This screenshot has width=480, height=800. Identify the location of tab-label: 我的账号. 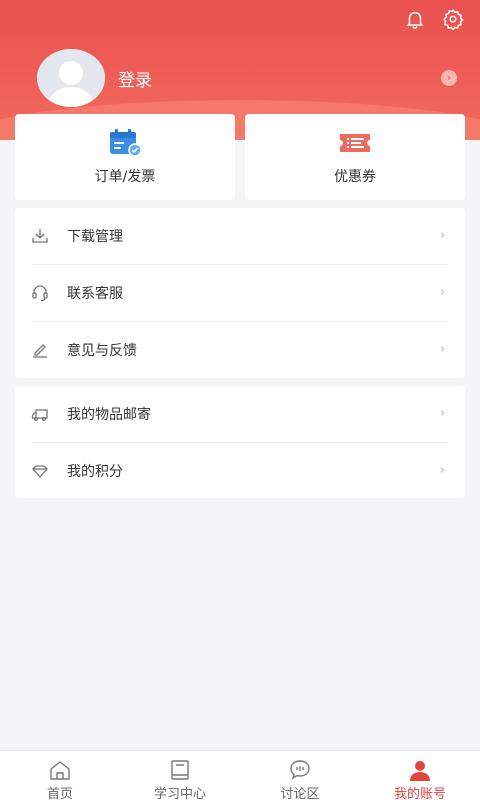
(419, 793).